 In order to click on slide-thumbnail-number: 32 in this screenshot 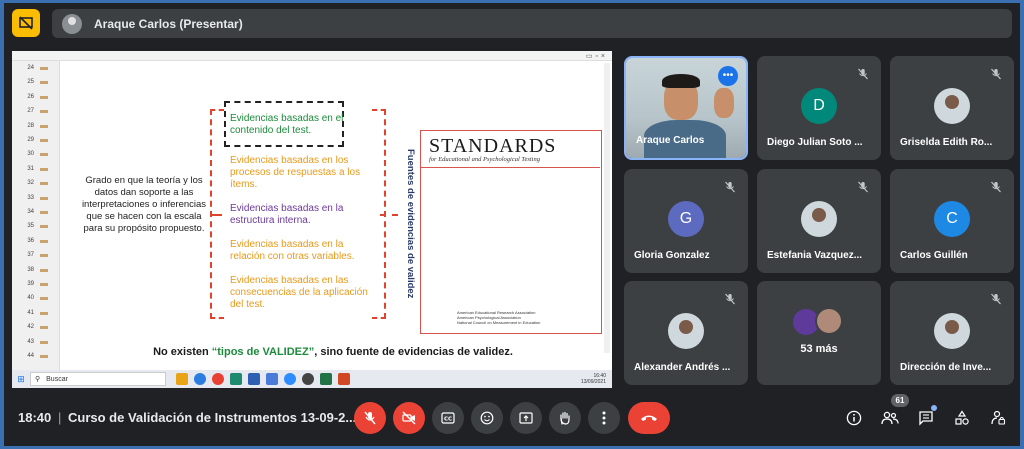, I will do `click(24, 183)`.